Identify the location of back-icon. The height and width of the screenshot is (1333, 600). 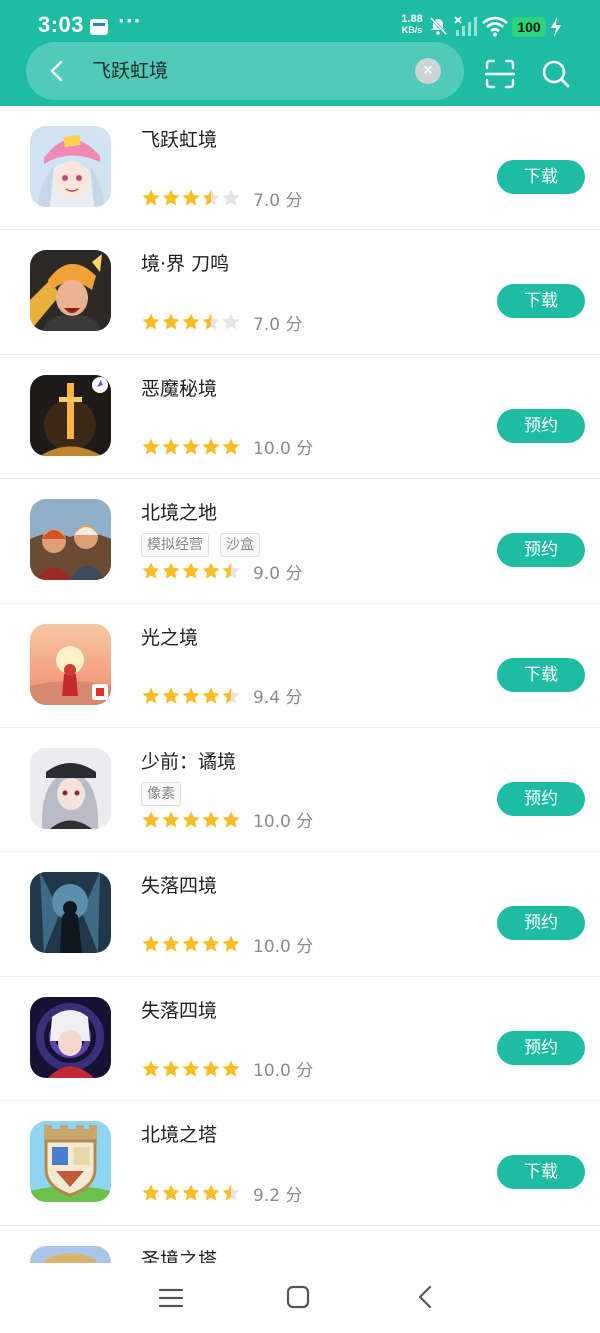
(426, 1297).